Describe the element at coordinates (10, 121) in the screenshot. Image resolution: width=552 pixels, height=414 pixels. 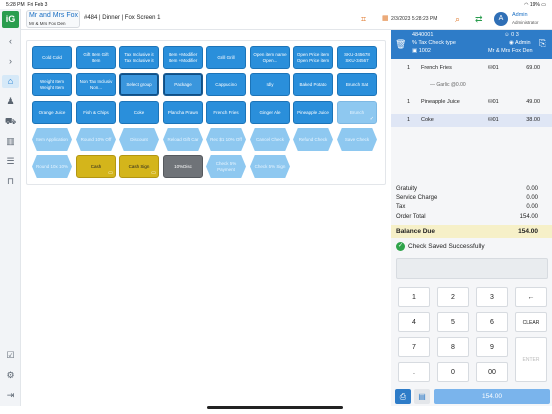
I see `cart-icon: ⛟` at that location.